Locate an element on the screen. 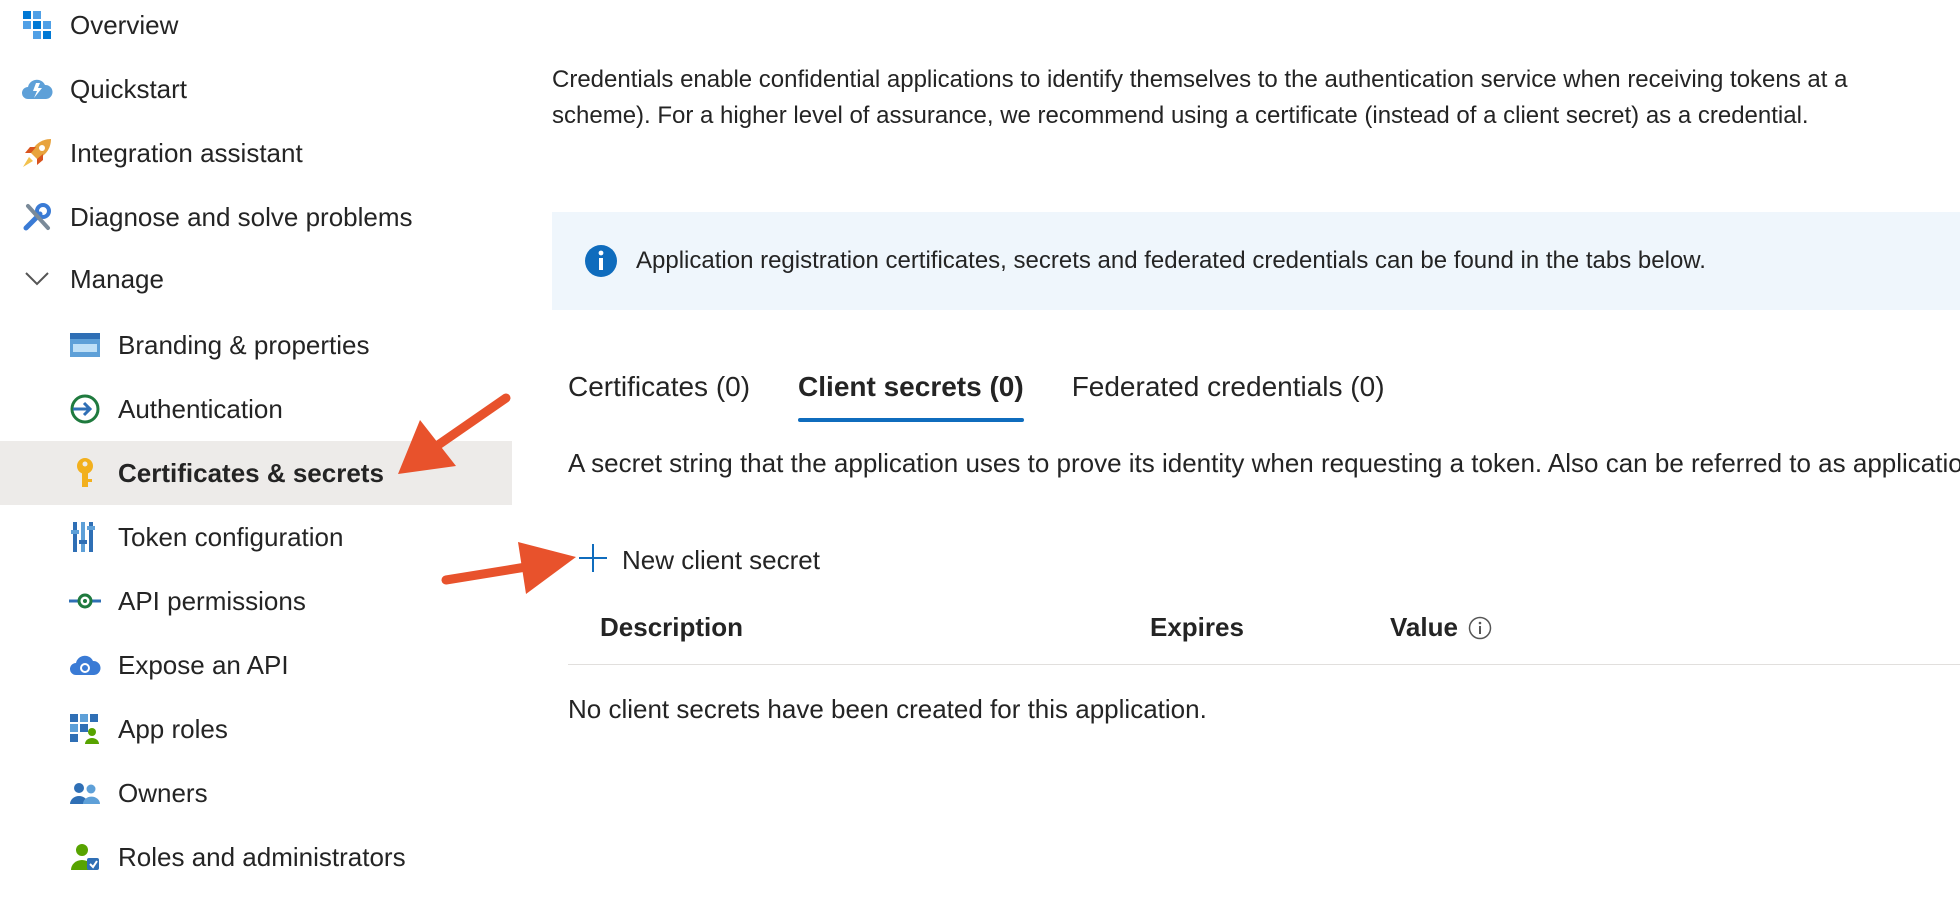 Image resolution: width=1960 pixels, height=902 pixels. column-header-expires: Expires is located at coordinates (1197, 627).